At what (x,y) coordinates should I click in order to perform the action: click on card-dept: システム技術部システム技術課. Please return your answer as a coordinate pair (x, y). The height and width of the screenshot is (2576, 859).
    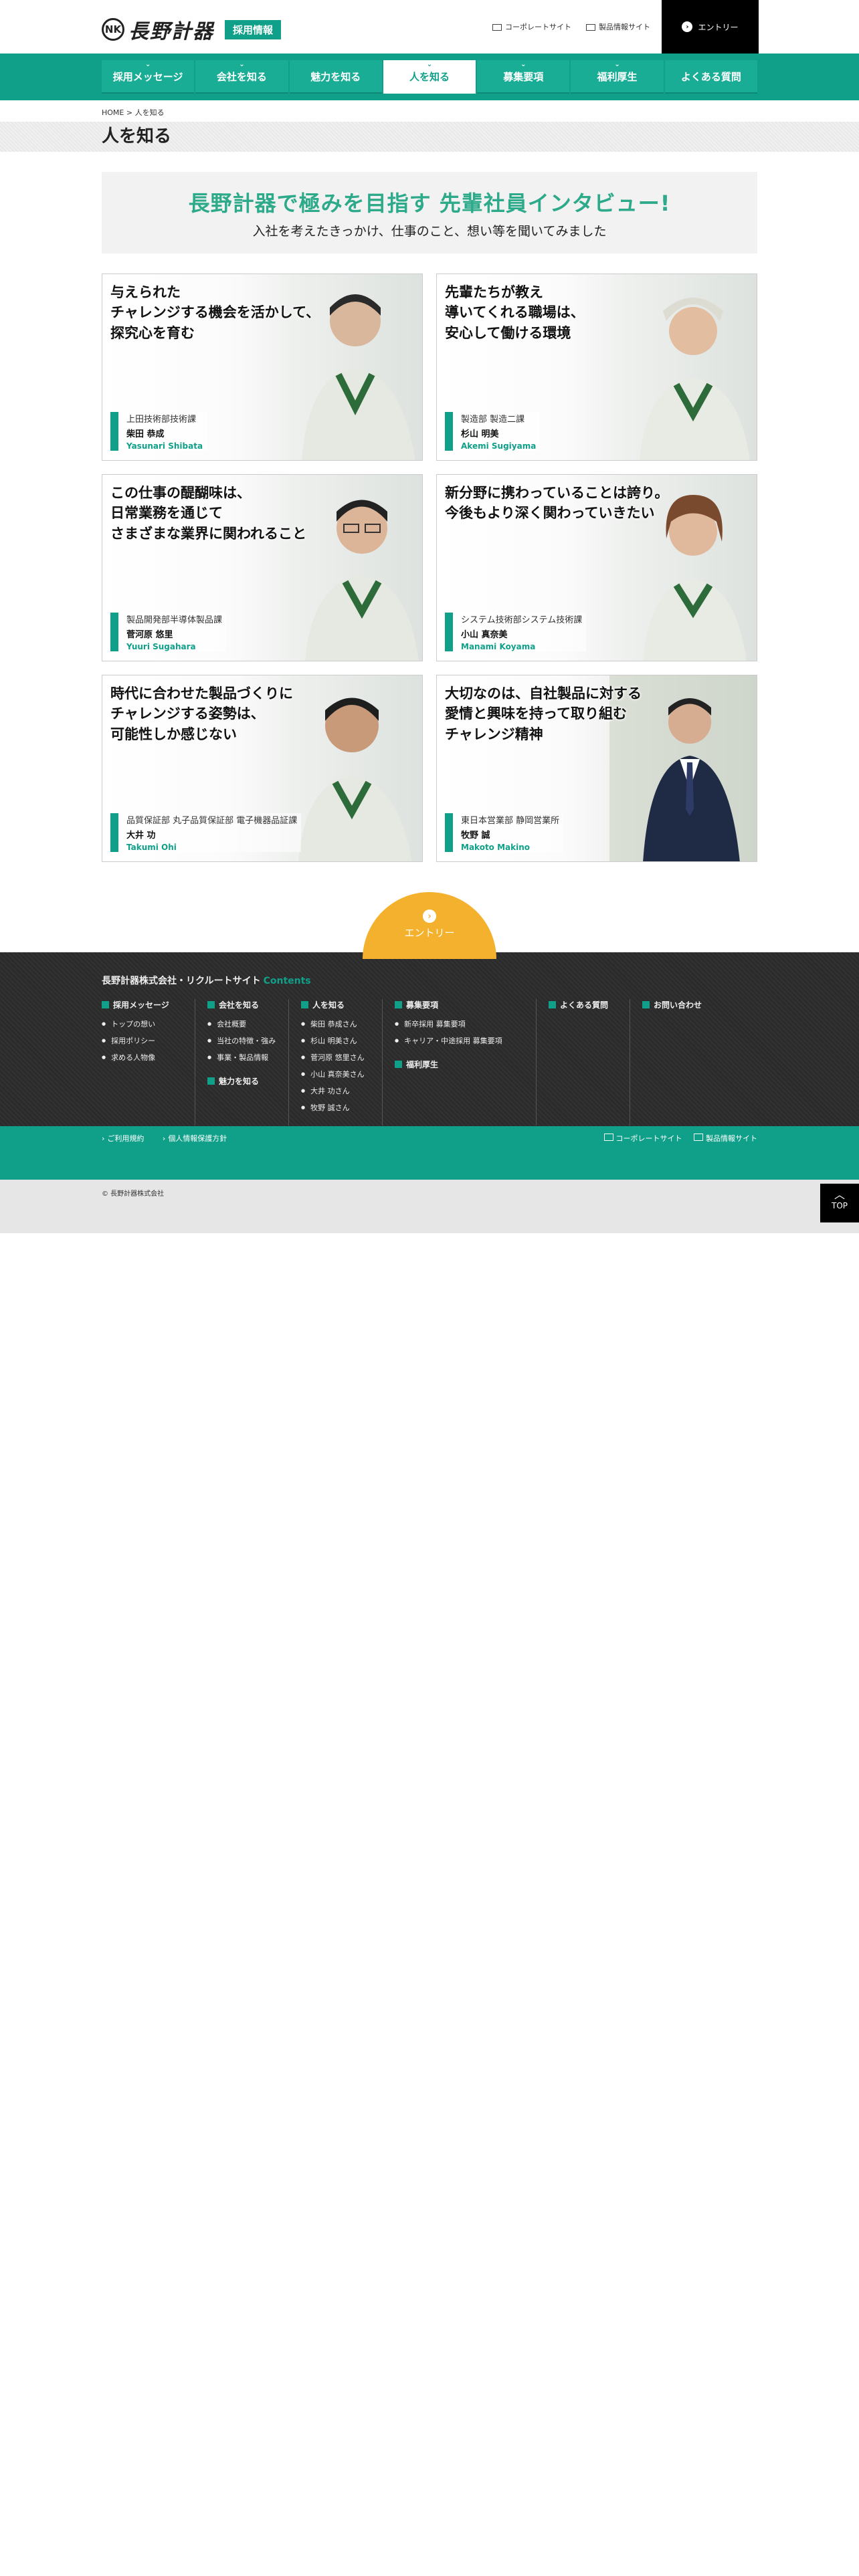
    Looking at the image, I should click on (522, 620).